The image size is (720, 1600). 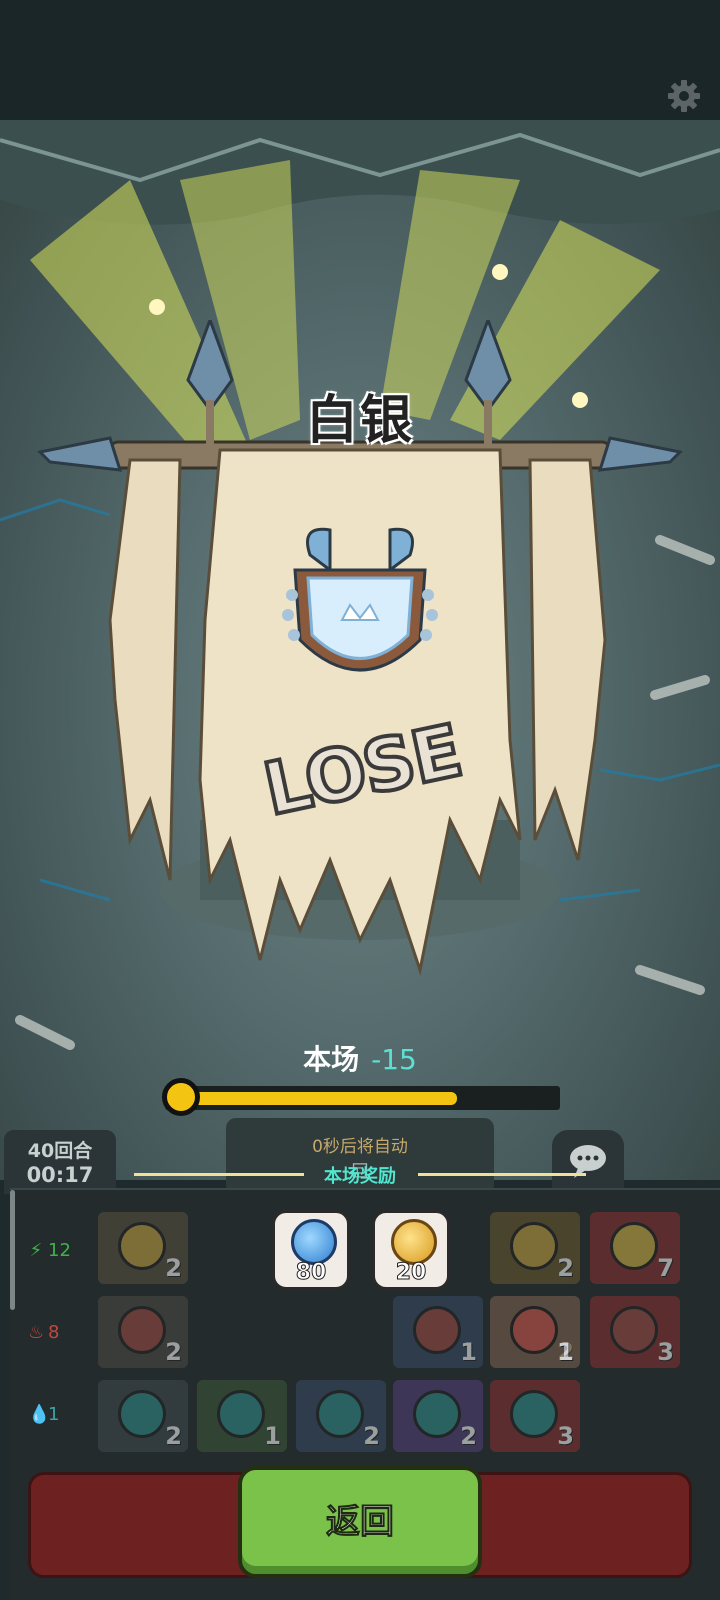 I want to click on top-bar, so click(x=360, y=60).